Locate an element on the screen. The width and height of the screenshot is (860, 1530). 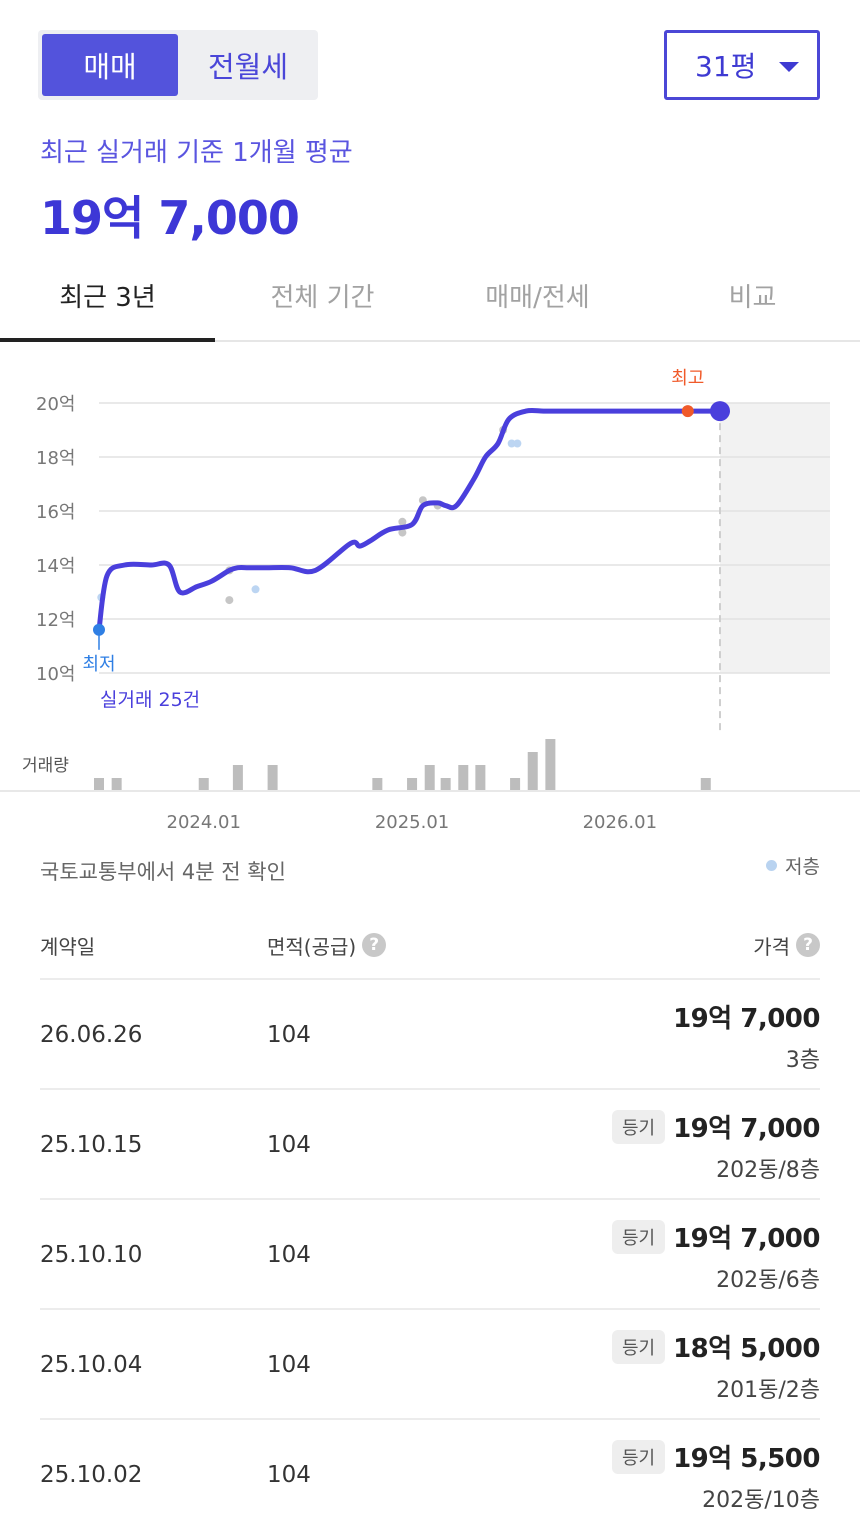
row-date: 25.10.04 is located at coordinates (91, 1365).